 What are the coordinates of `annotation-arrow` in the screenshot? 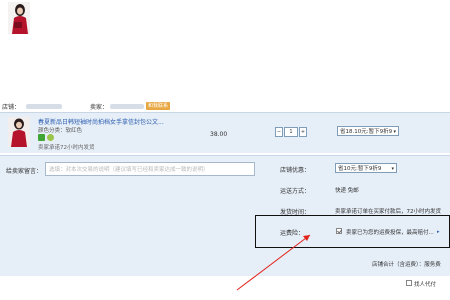 It's located at (273, 262).